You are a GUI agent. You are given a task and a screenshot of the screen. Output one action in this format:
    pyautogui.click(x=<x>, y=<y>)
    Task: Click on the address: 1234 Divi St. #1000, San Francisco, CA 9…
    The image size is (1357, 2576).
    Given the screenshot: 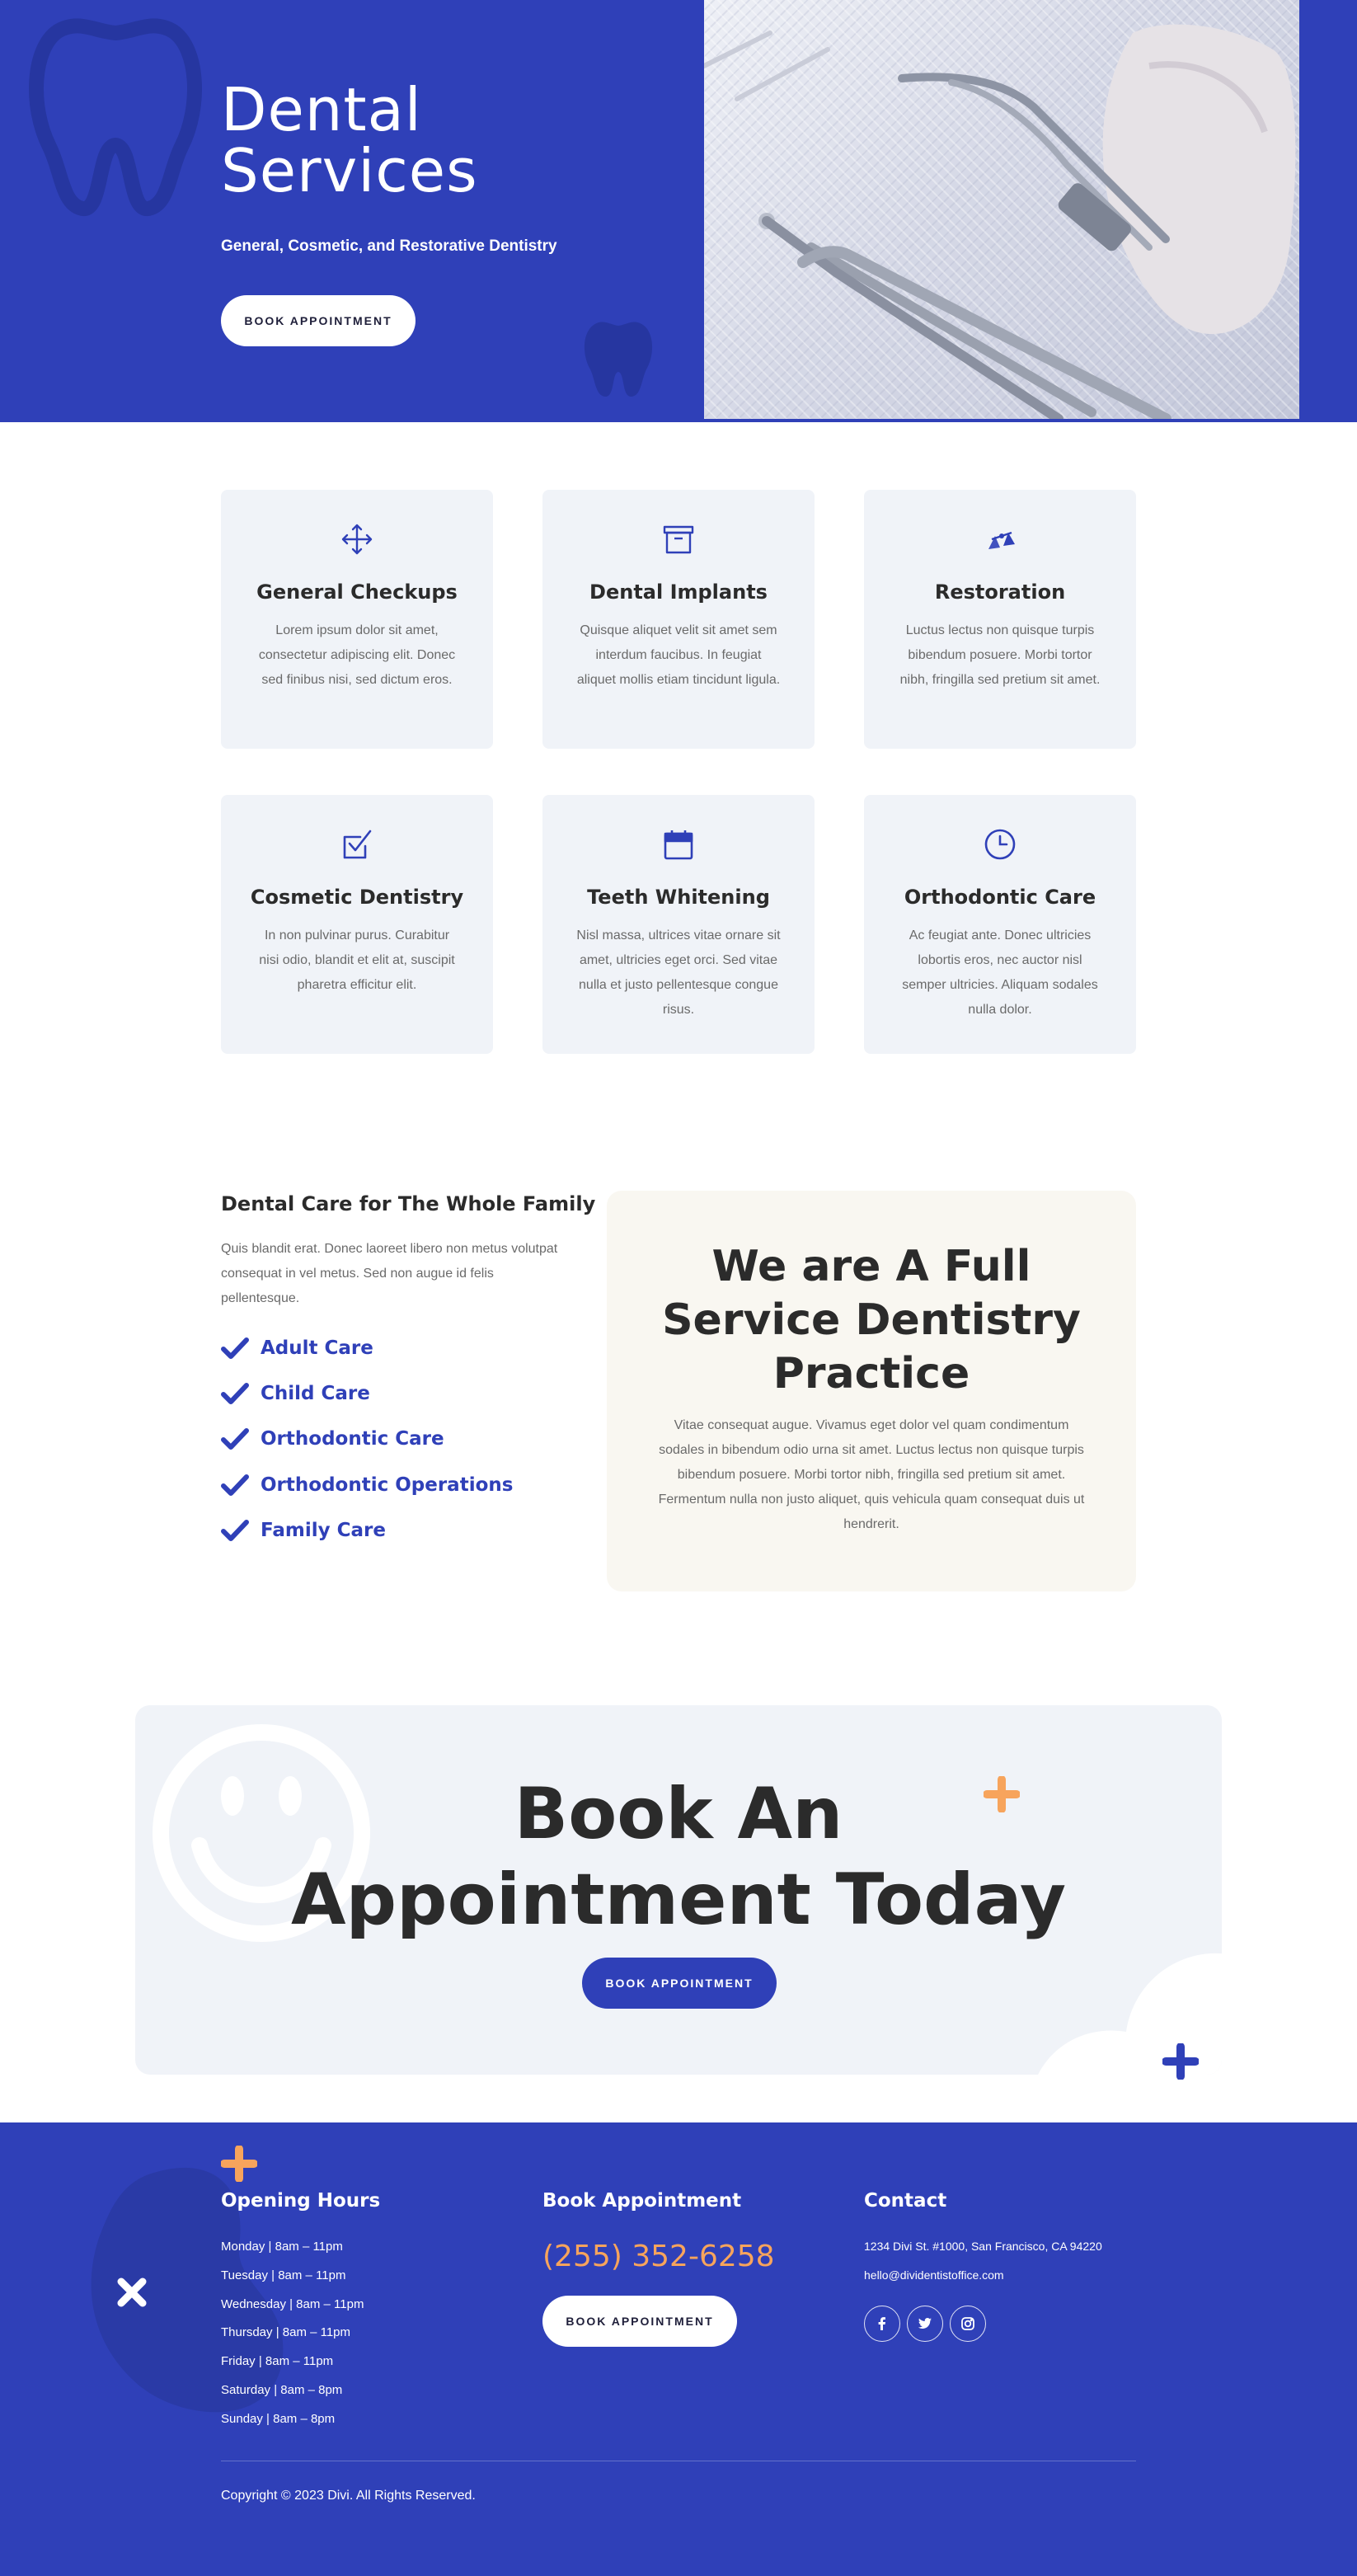 What is the action you would take?
    pyautogui.click(x=983, y=2246)
    